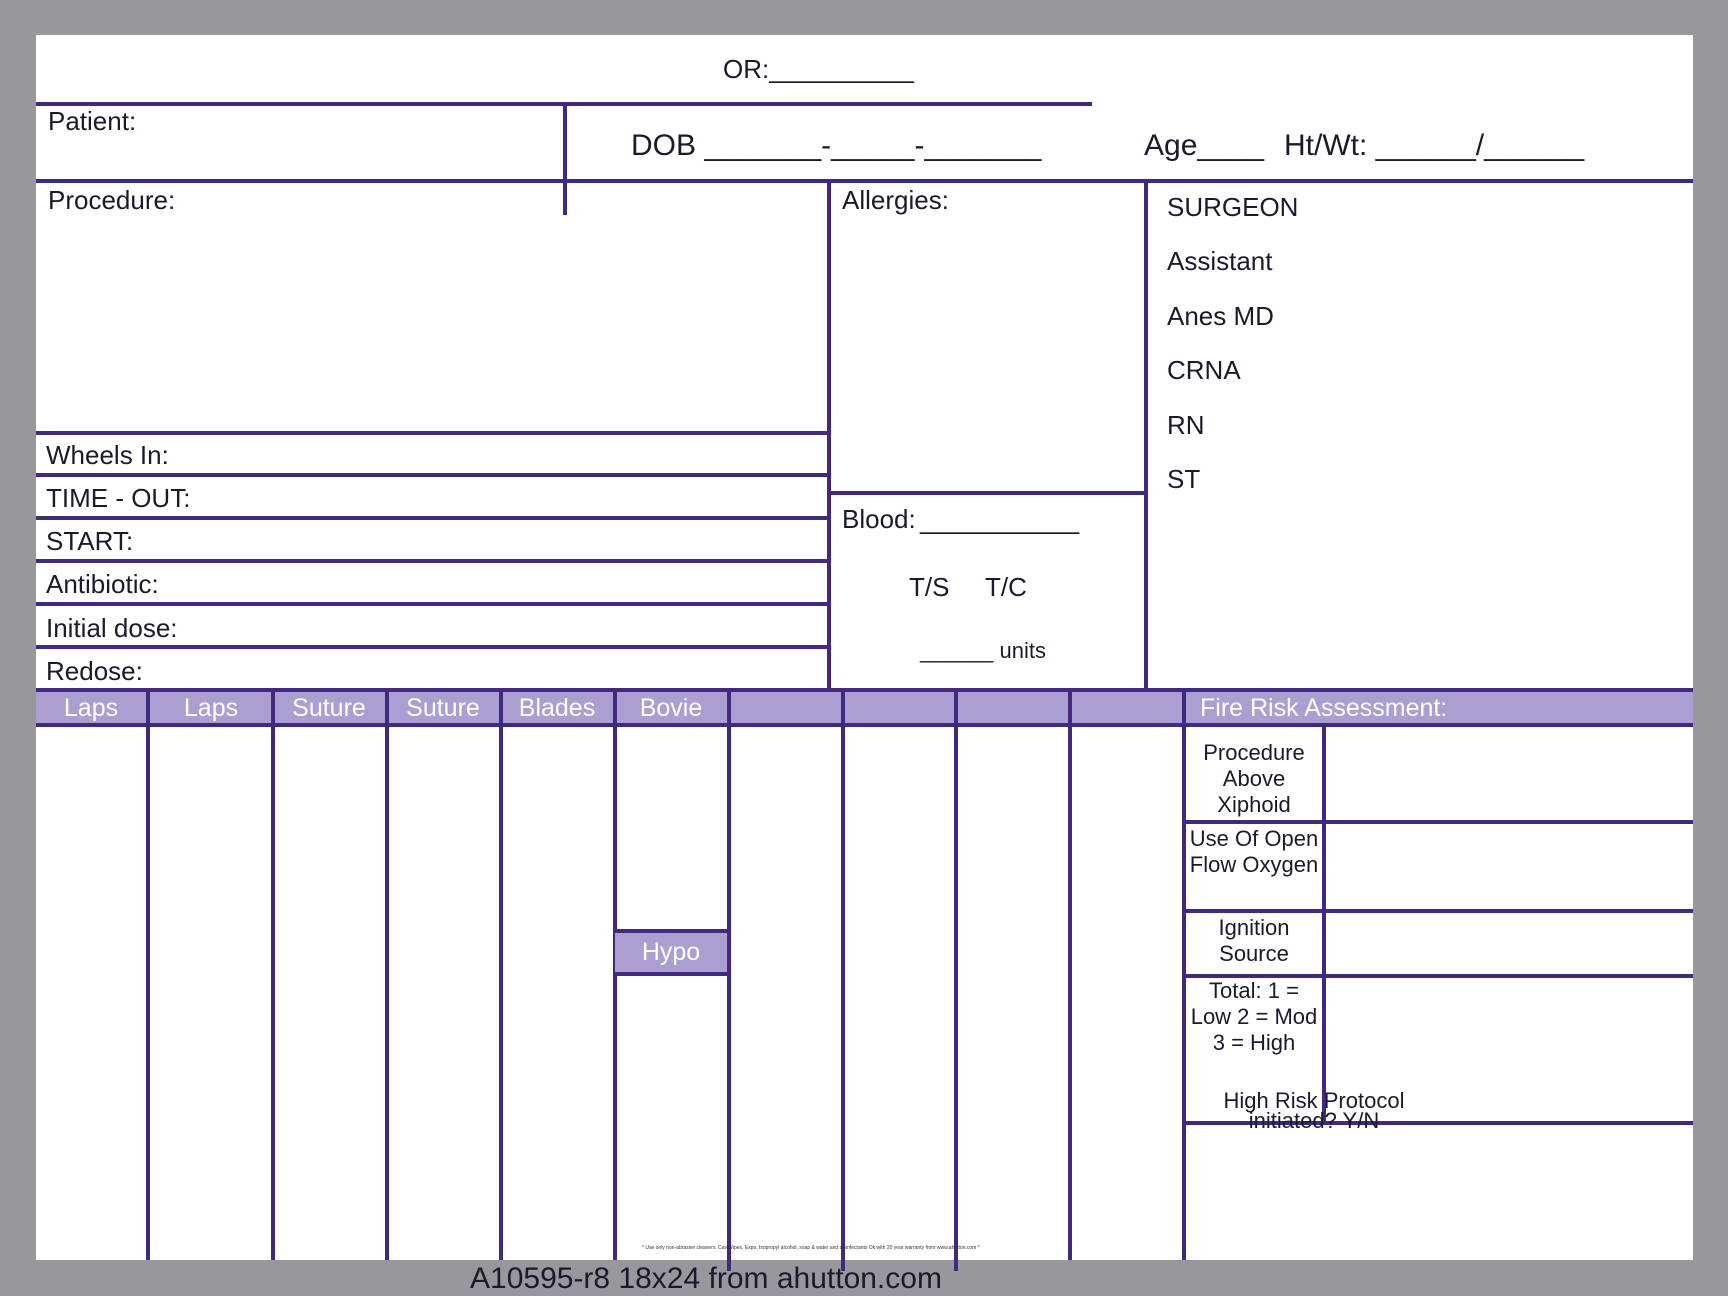 This screenshot has width=1728, height=1296. What do you see at coordinates (706, 1278) in the screenshot?
I see `footer-caption: A10595-r8 18x24 from ahutton.com` at bounding box center [706, 1278].